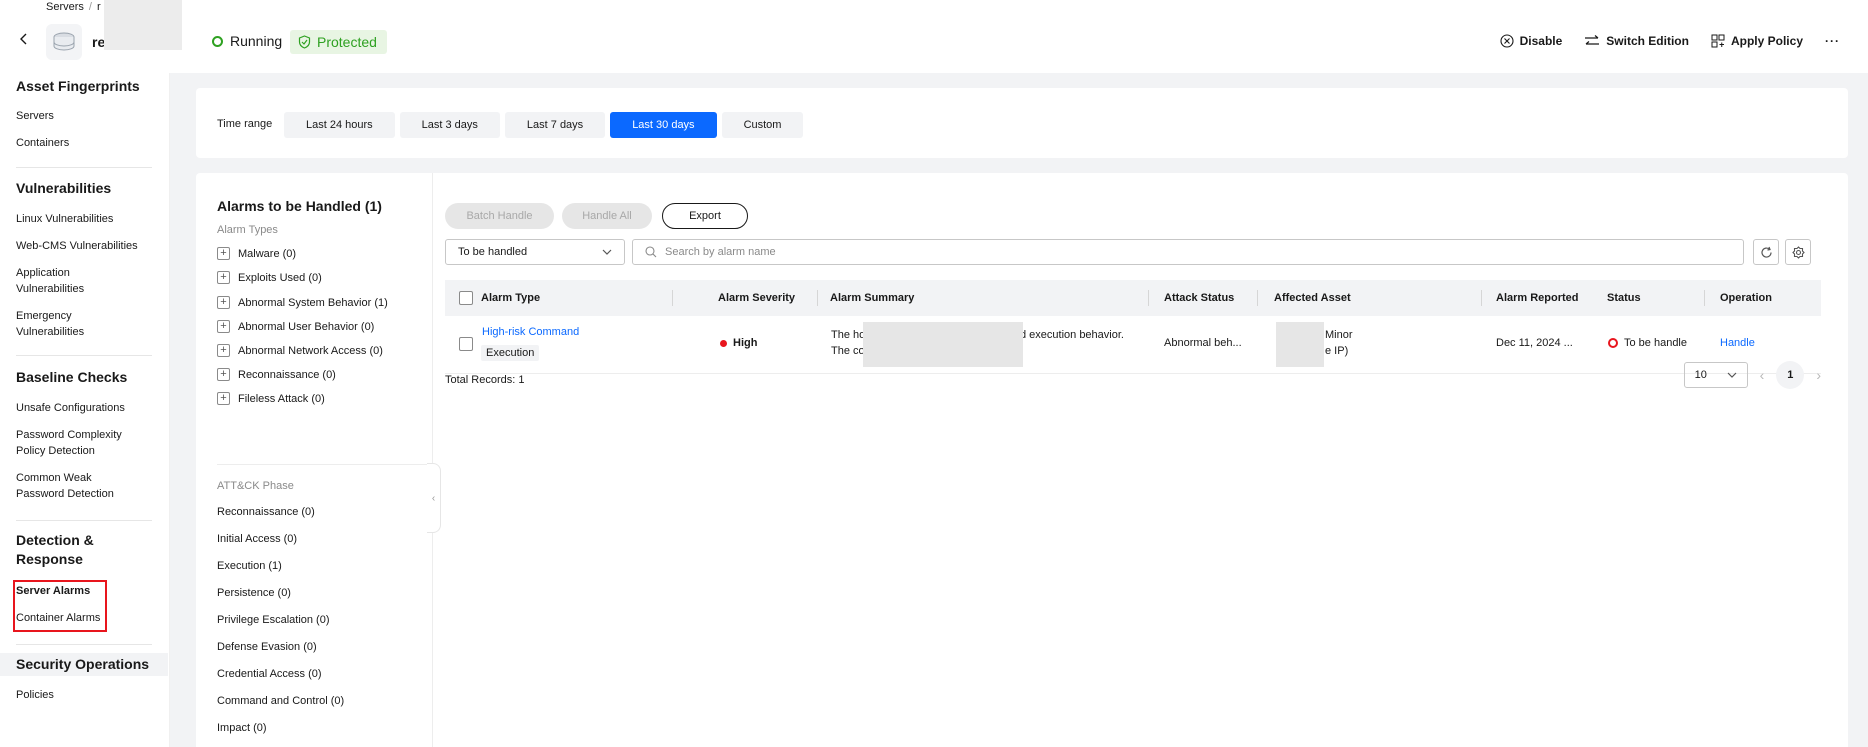 The image size is (1868, 747). What do you see at coordinates (449, 125) in the screenshot?
I see `time-option-3d: Last 3 days` at bounding box center [449, 125].